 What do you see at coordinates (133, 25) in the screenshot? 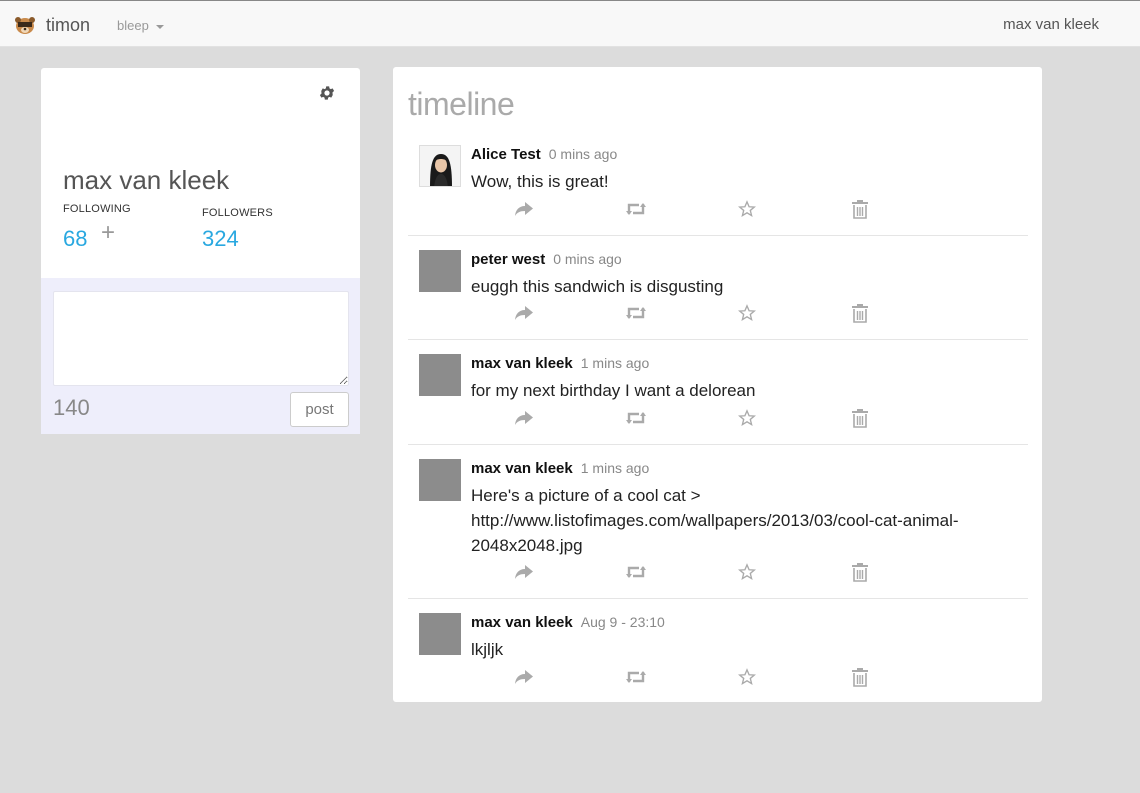
I see `app-dropdown-label: bleep` at bounding box center [133, 25].